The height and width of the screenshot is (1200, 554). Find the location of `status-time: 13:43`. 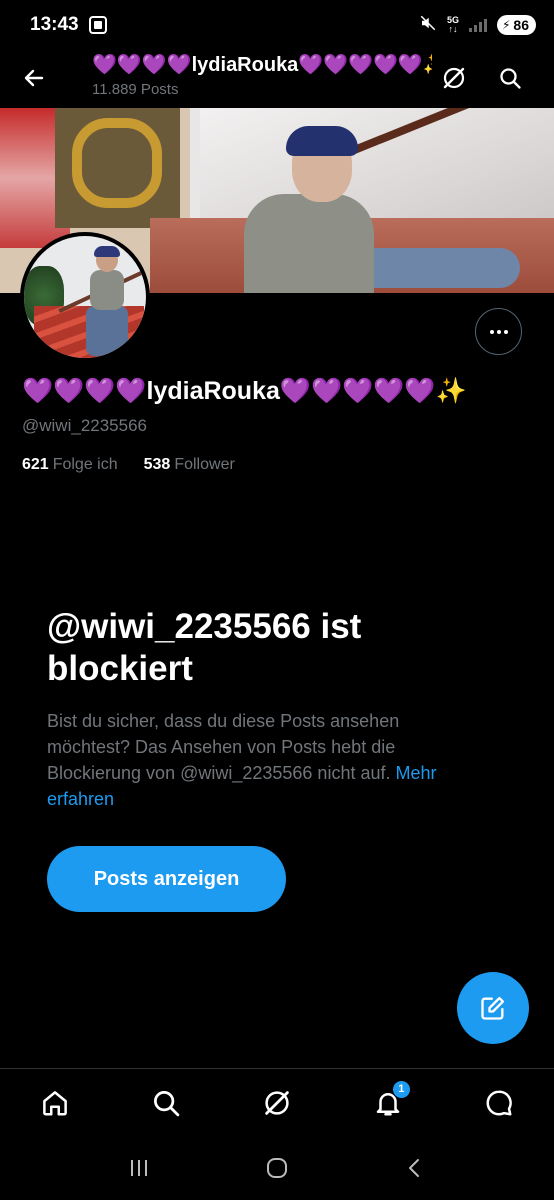

status-time: 13:43 is located at coordinates (54, 24).